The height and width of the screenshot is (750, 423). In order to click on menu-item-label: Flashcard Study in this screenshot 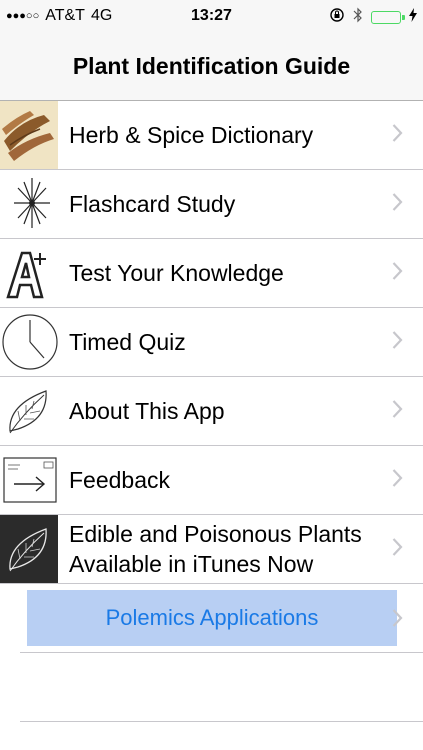, I will do `click(152, 204)`.